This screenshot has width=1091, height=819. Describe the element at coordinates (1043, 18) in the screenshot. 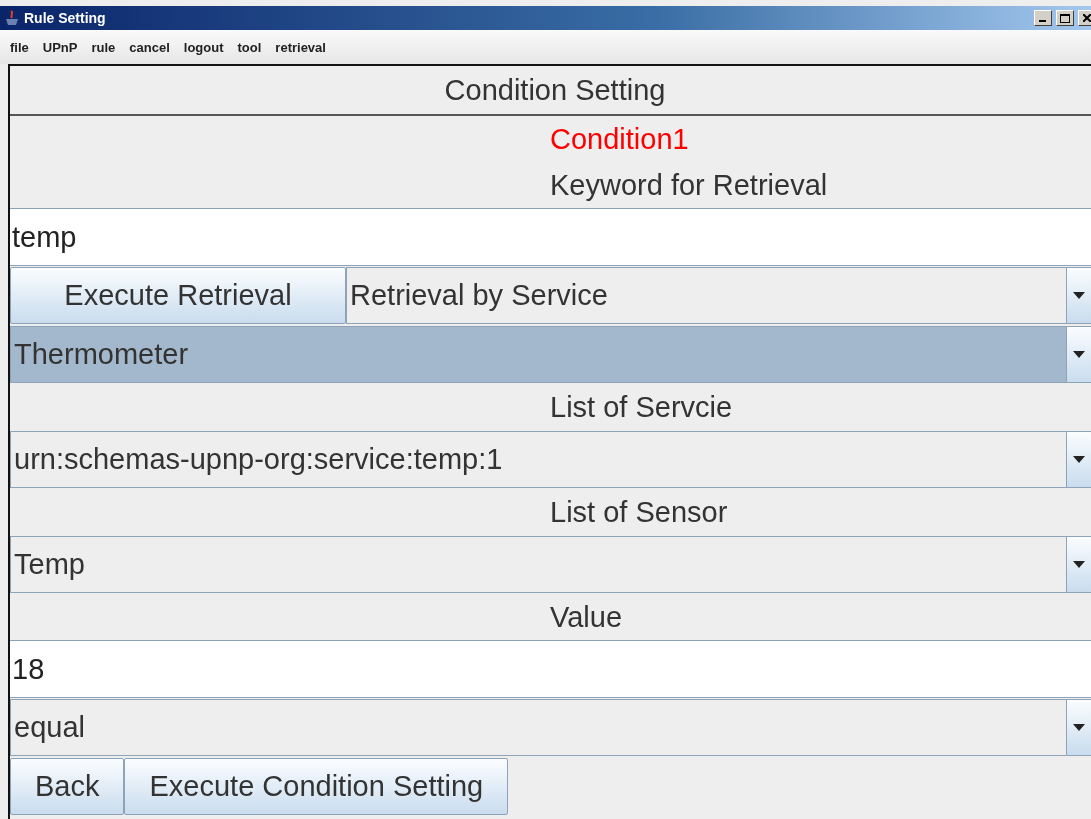

I see `minimize-button` at that location.